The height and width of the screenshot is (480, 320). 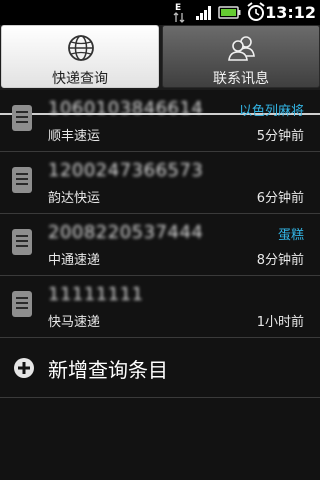 What do you see at coordinates (178, 8) in the screenshot?
I see `svg-text: E` at bounding box center [178, 8].